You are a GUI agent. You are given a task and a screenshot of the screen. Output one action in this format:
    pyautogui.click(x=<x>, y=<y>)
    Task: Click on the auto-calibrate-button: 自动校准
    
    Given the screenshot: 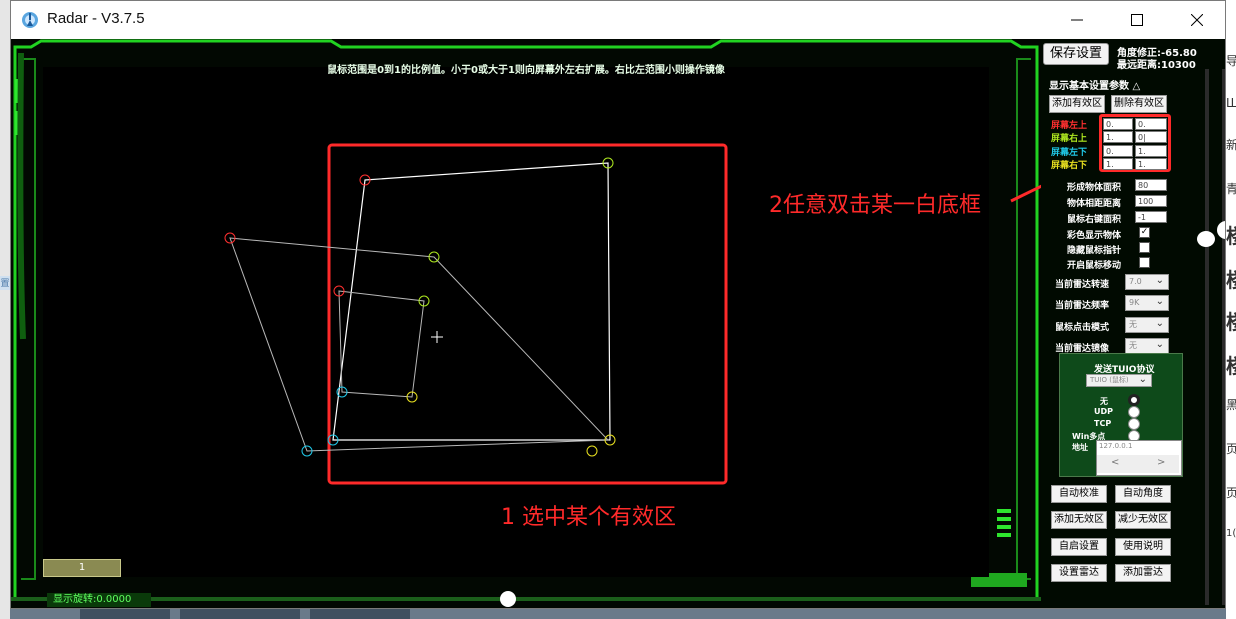 What is the action you would take?
    pyautogui.click(x=1079, y=494)
    